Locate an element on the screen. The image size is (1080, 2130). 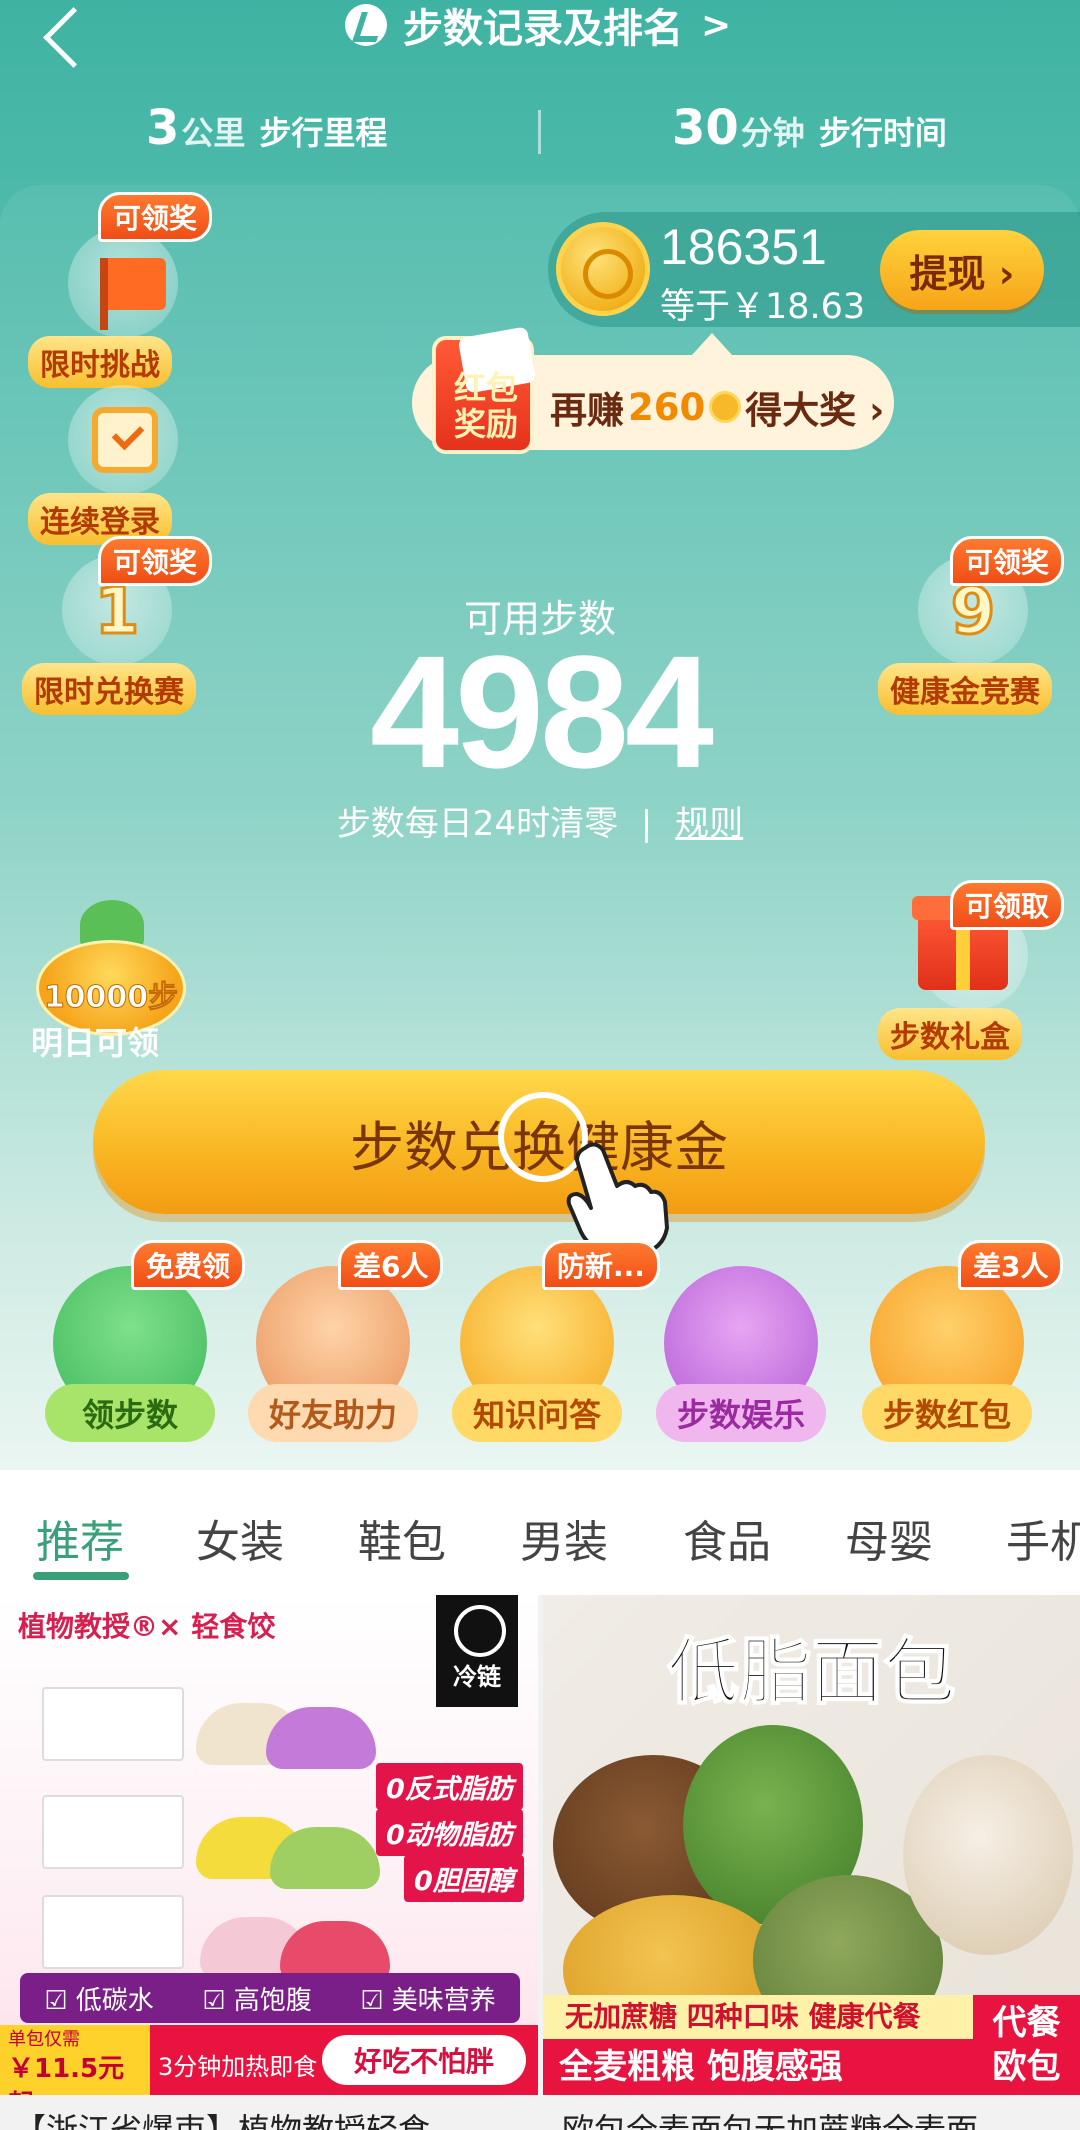
reward-amount: 260 is located at coordinates (667, 407).